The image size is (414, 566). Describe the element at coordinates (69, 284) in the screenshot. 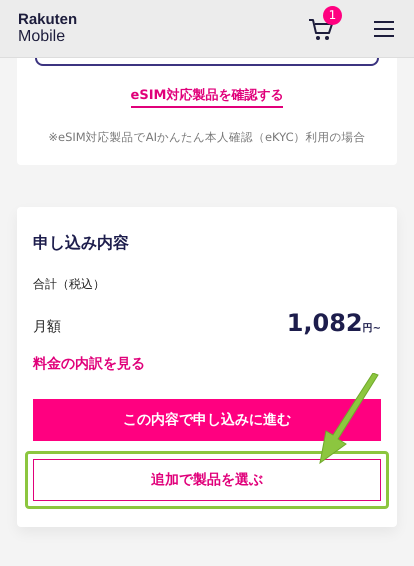

I see `total-label: 合計（税込）` at that location.